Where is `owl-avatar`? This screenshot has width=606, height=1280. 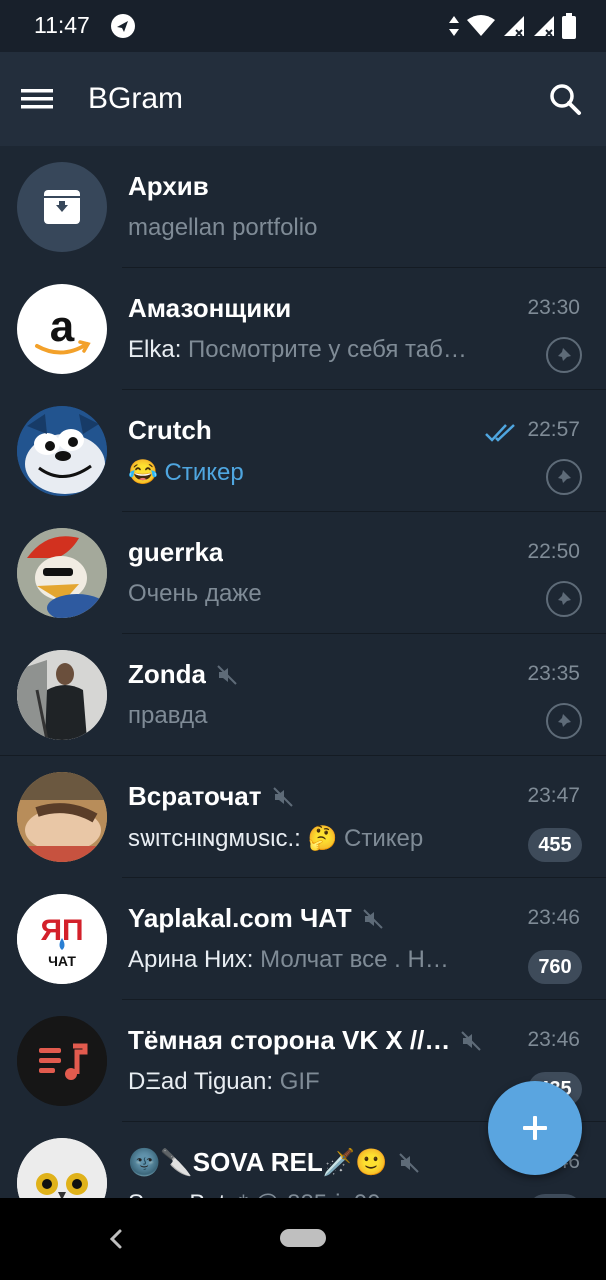 owl-avatar is located at coordinates (62, 1168).